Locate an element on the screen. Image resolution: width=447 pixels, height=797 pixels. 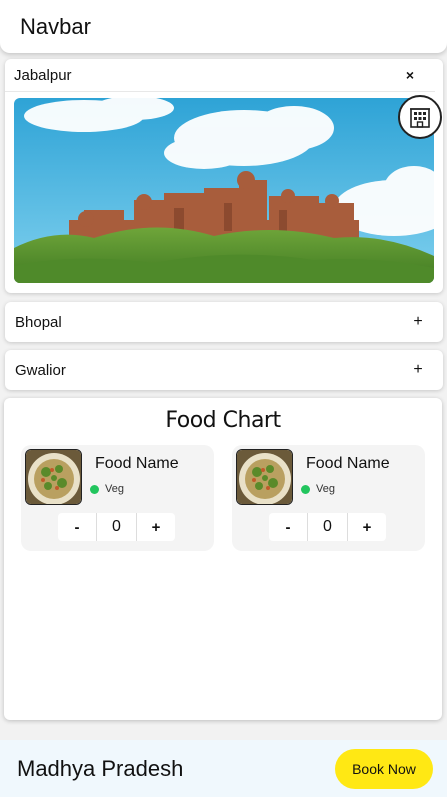
accordion-bhopal: Bhopal + is located at coordinates (224, 322).